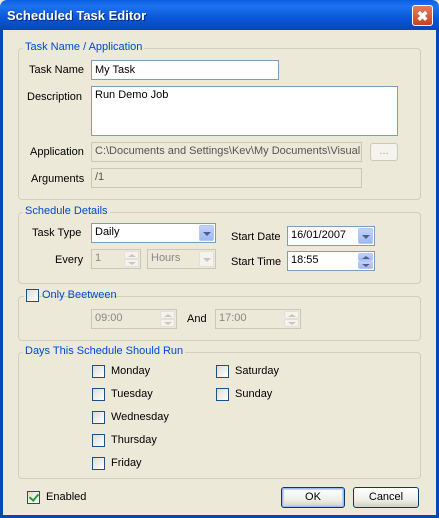 The width and height of the screenshot is (439, 518). What do you see at coordinates (134, 440) in the screenshot?
I see `day-label: Thursday` at bounding box center [134, 440].